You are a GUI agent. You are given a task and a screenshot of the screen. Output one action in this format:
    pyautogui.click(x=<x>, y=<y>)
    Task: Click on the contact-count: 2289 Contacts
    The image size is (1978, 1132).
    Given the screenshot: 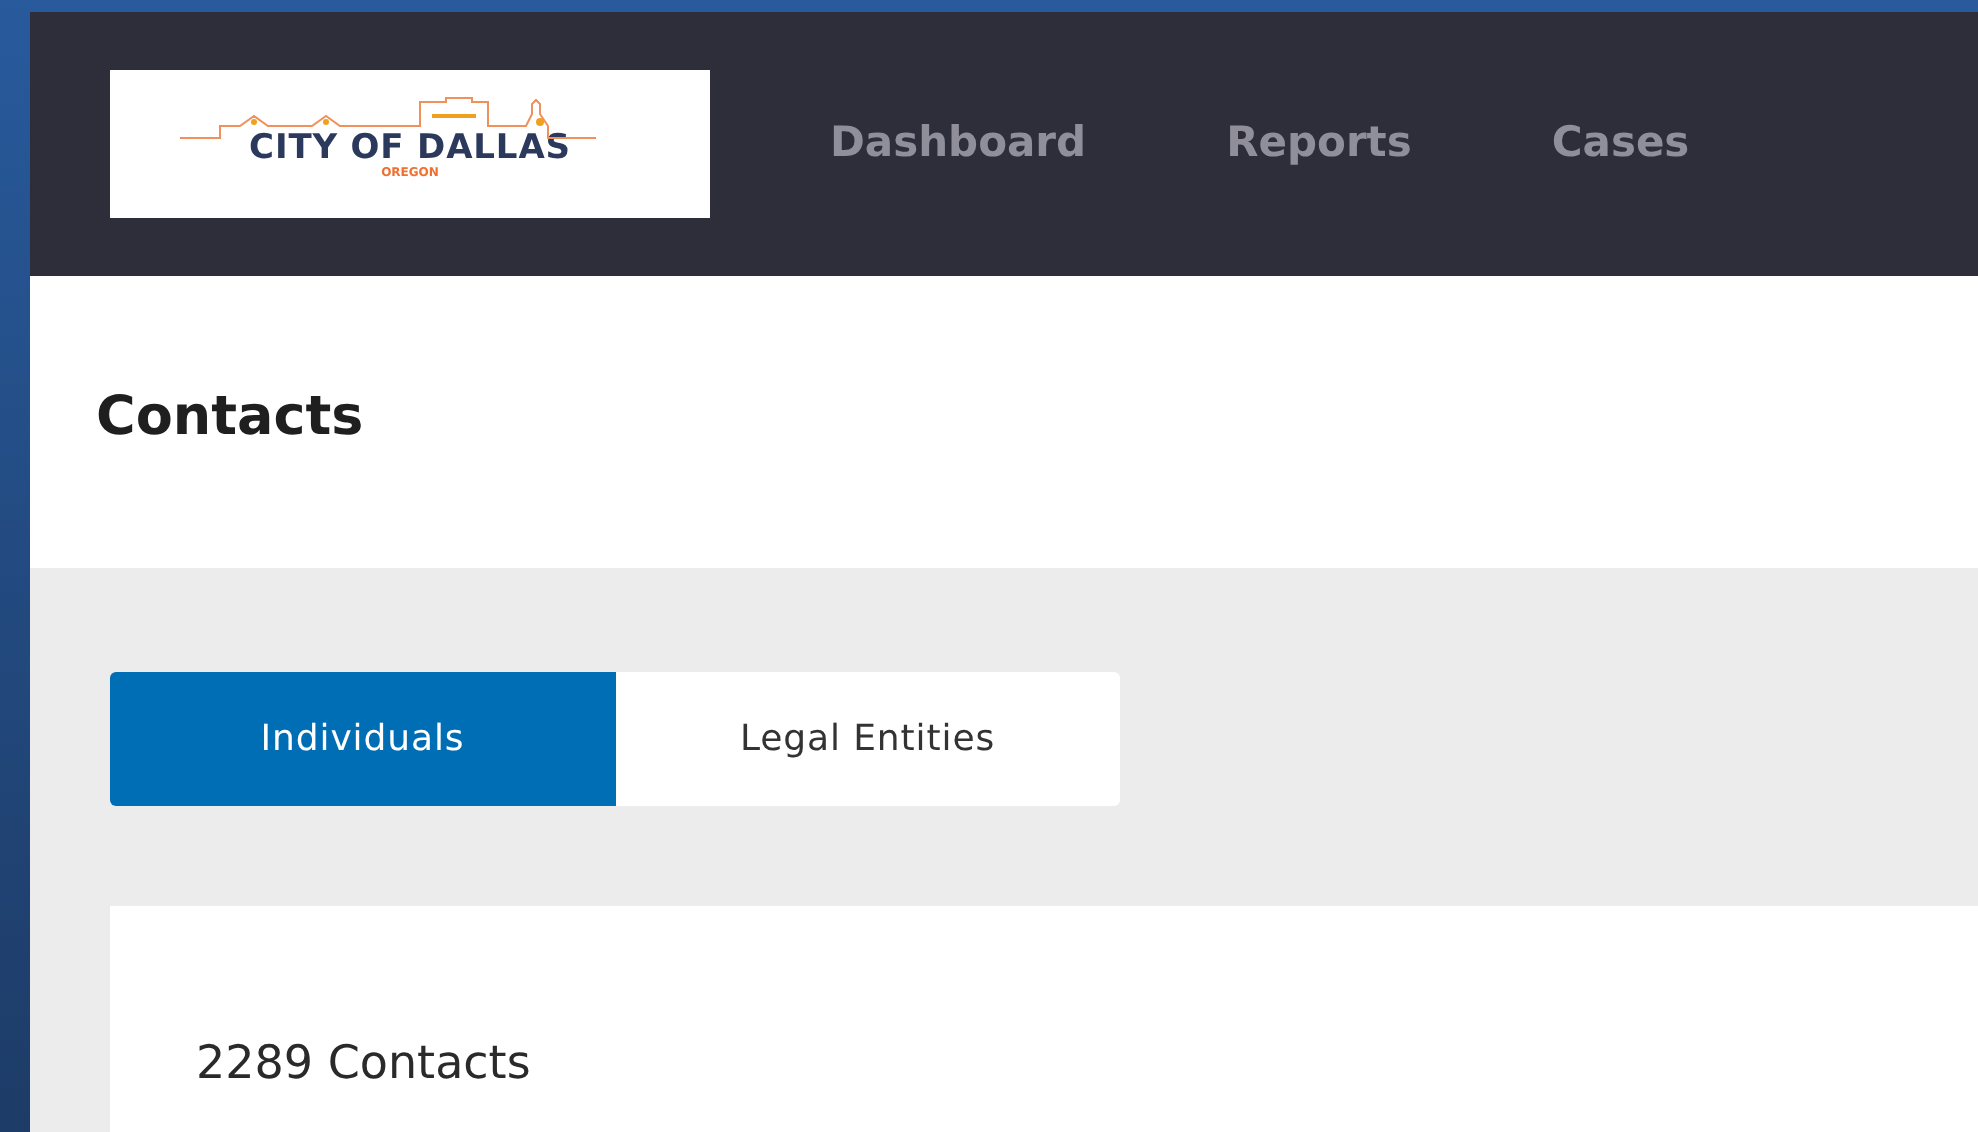 What is the action you would take?
    pyautogui.click(x=363, y=1064)
    